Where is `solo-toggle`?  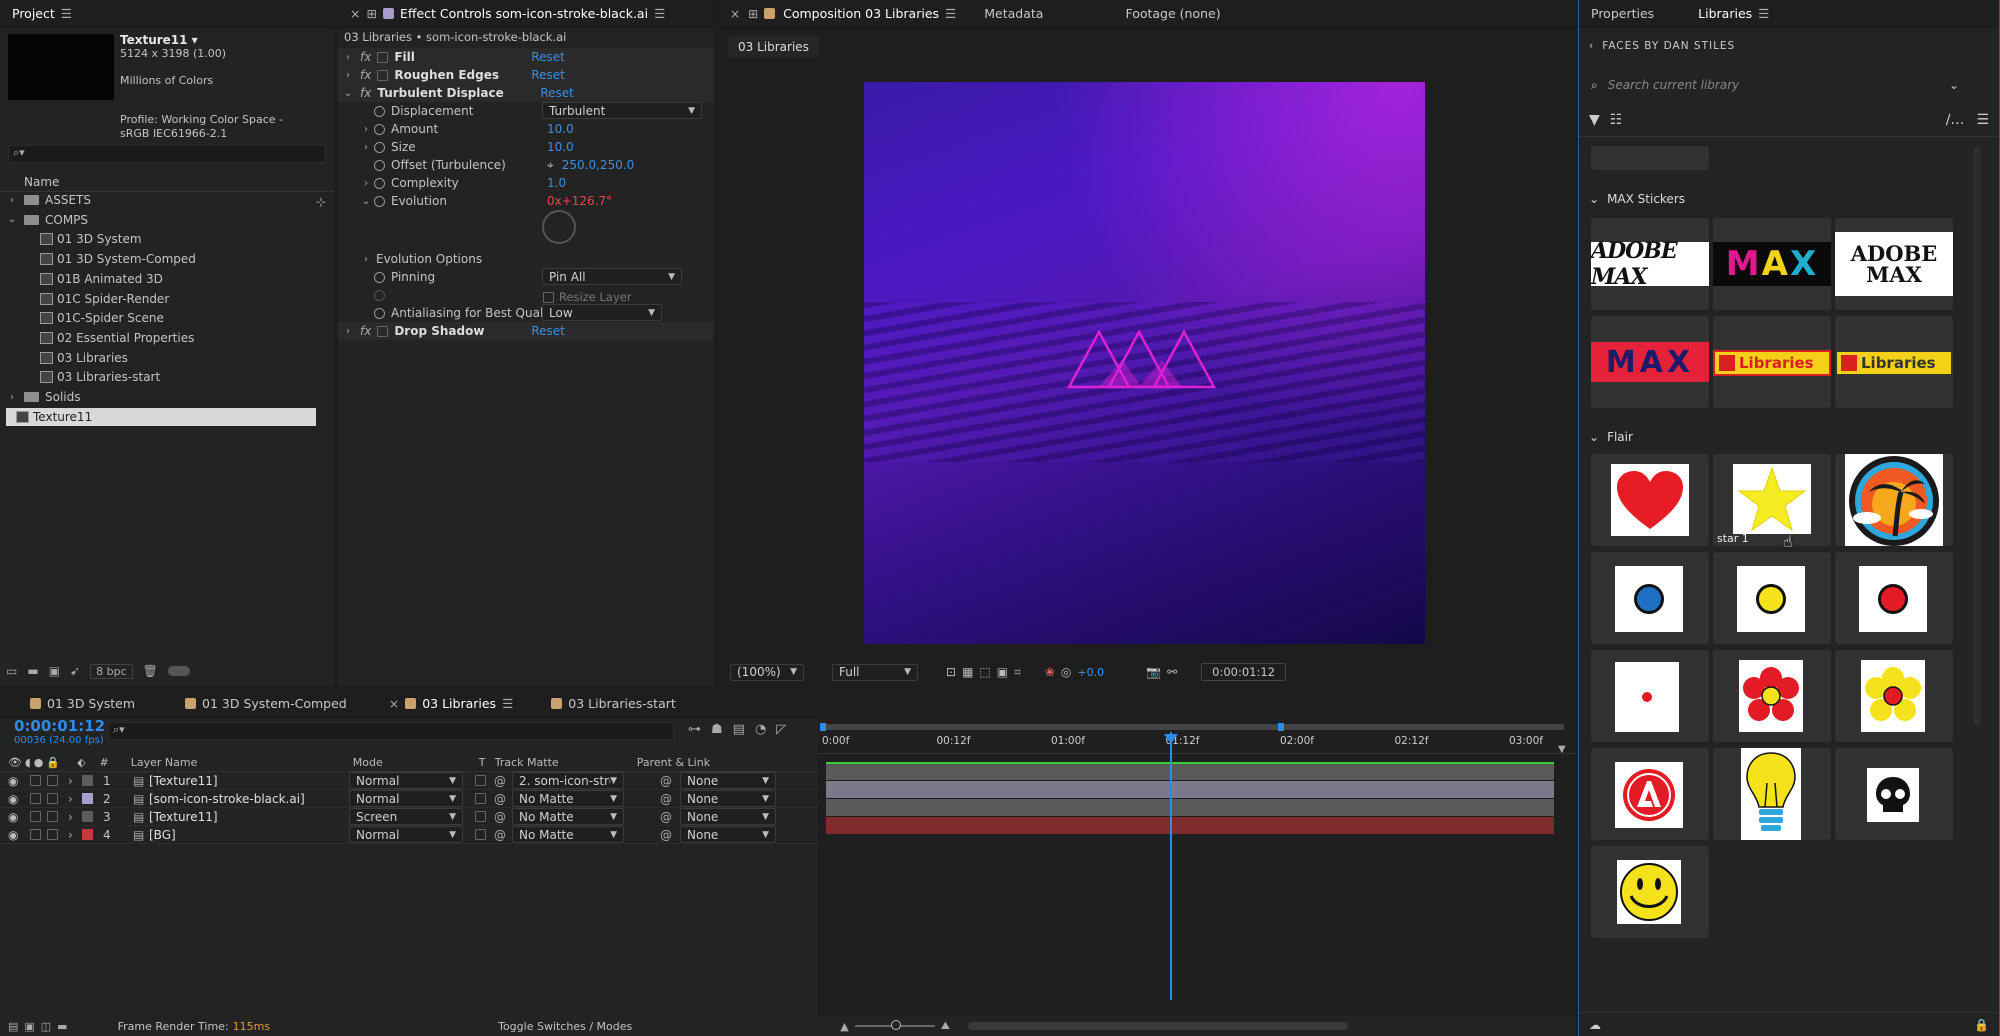 solo-toggle is located at coordinates (35, 834).